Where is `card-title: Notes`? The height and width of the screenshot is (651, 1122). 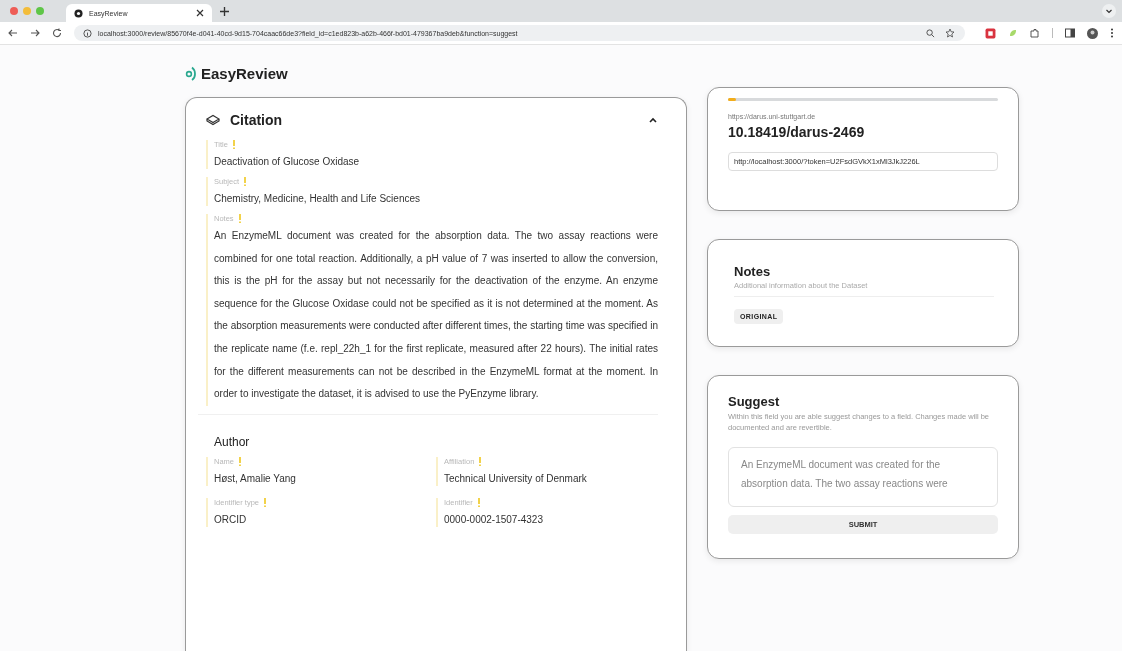
card-title: Notes is located at coordinates (753, 271).